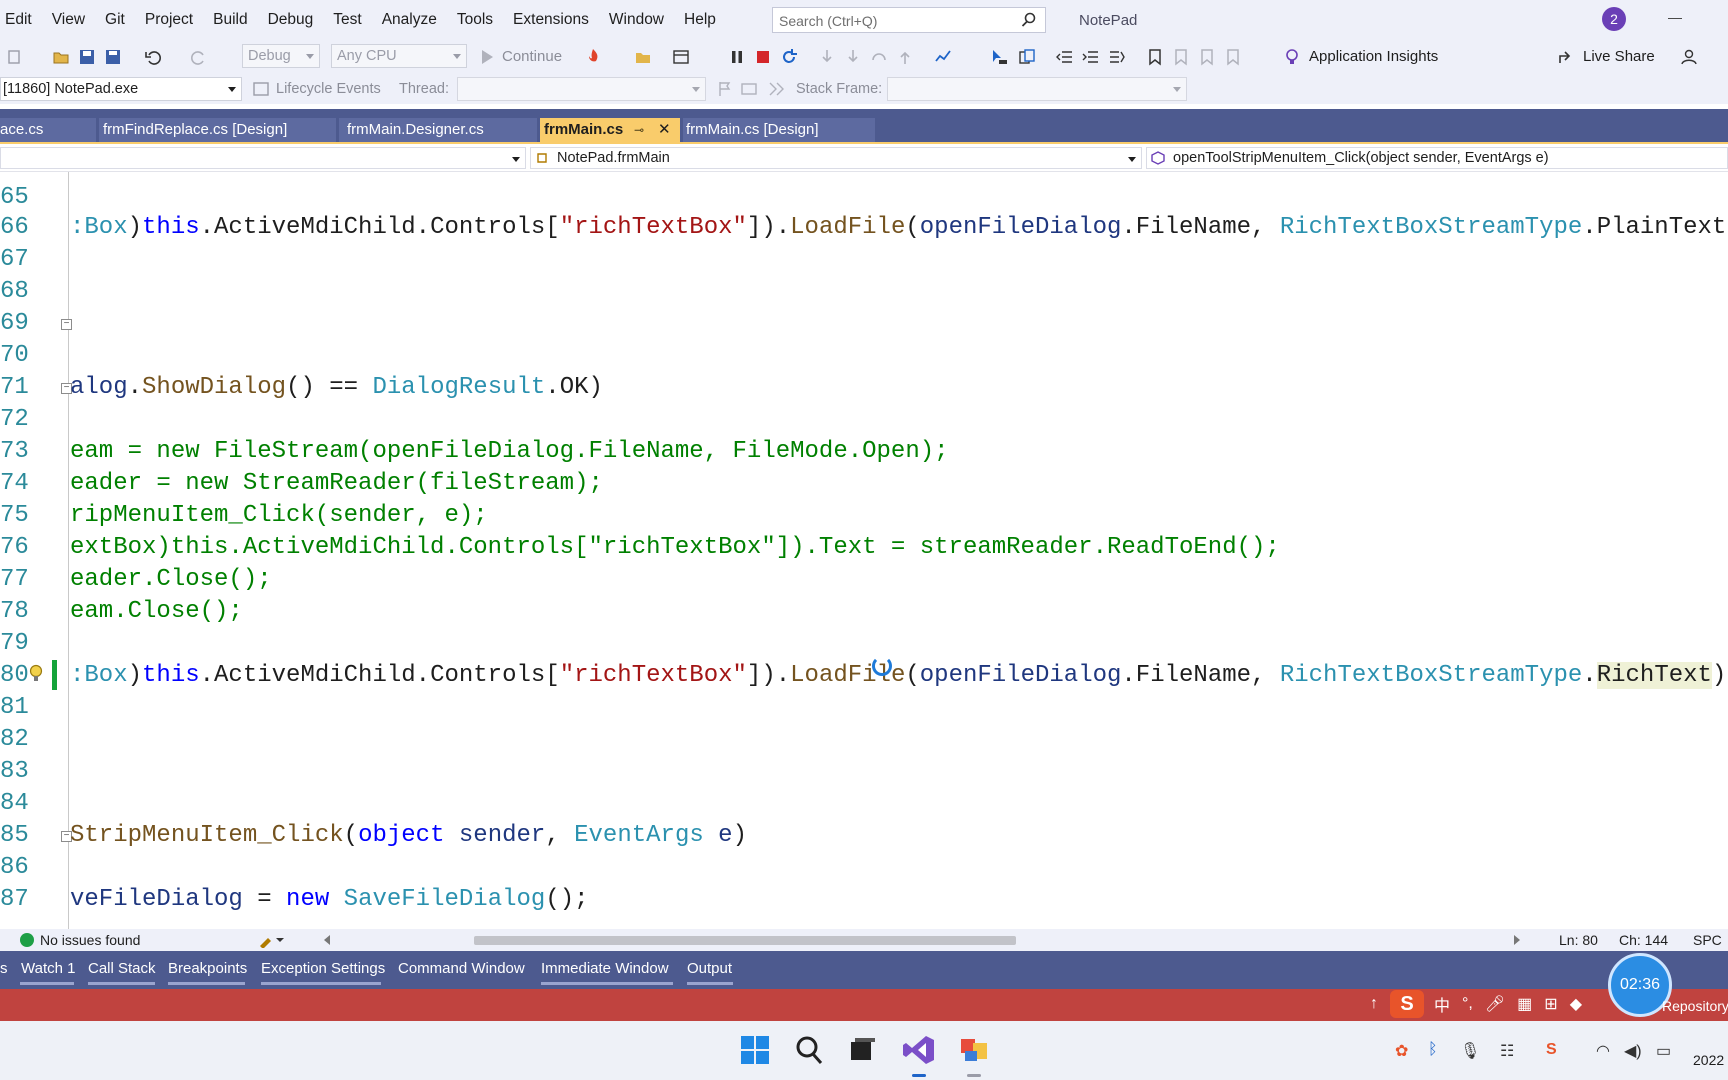  What do you see at coordinates (482, 20) in the screenshot?
I see `menu-tools: Tools` at bounding box center [482, 20].